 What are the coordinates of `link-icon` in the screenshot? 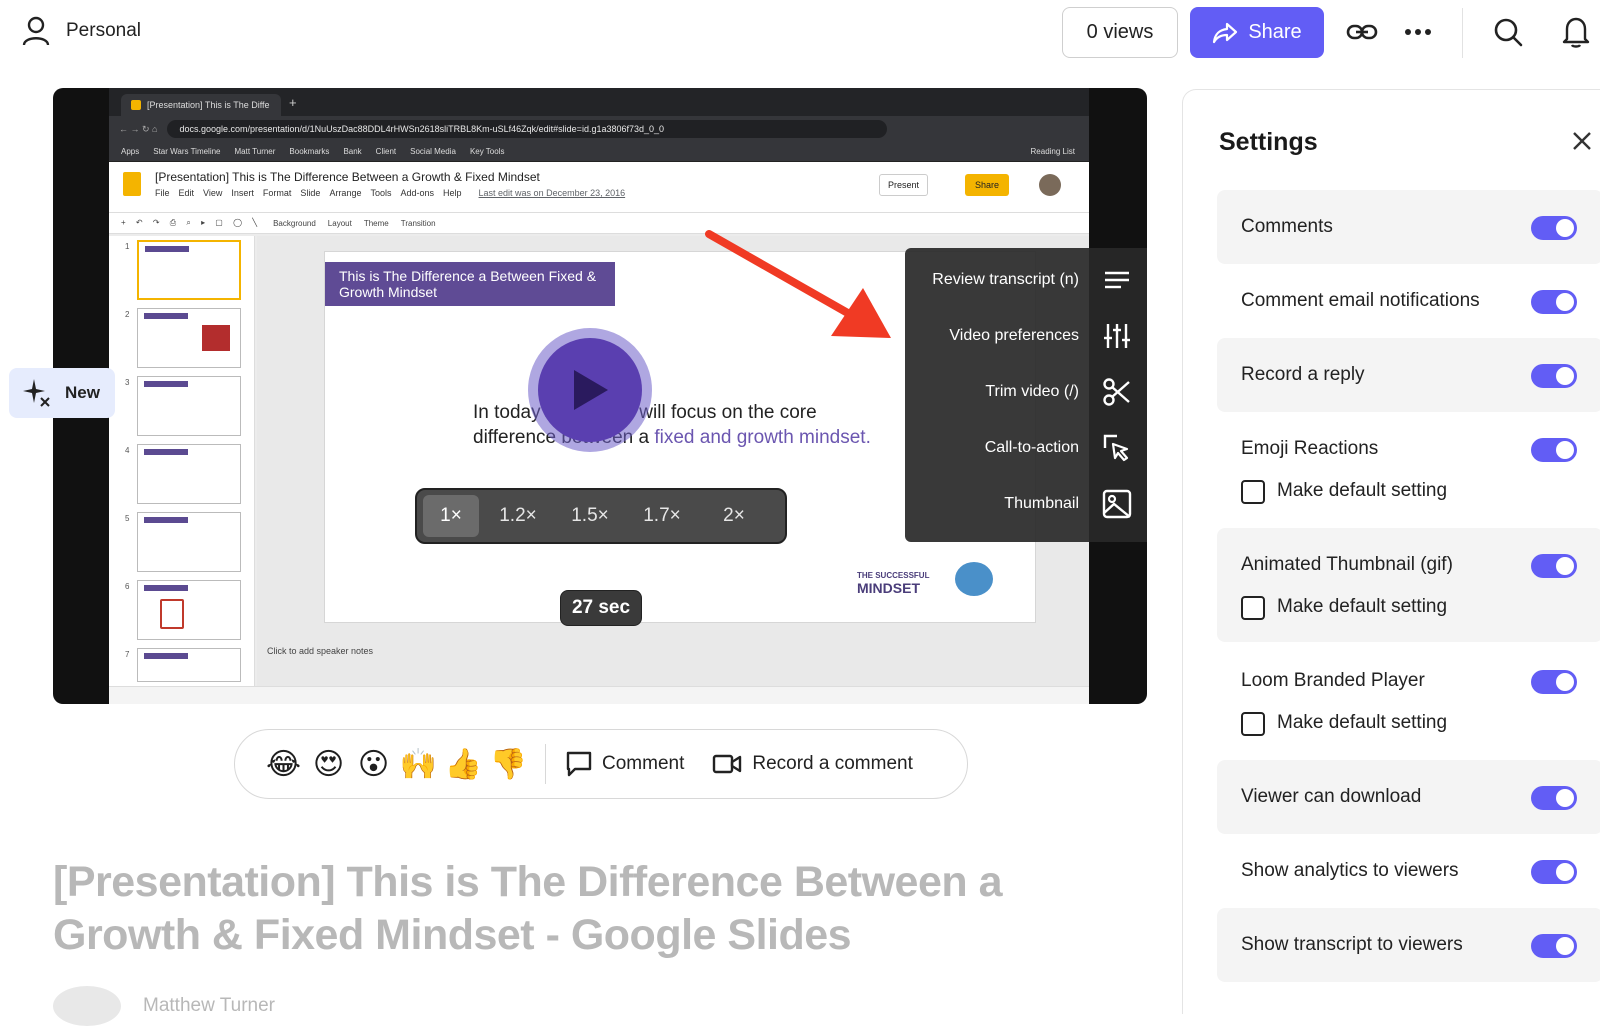 It's located at (1362, 32).